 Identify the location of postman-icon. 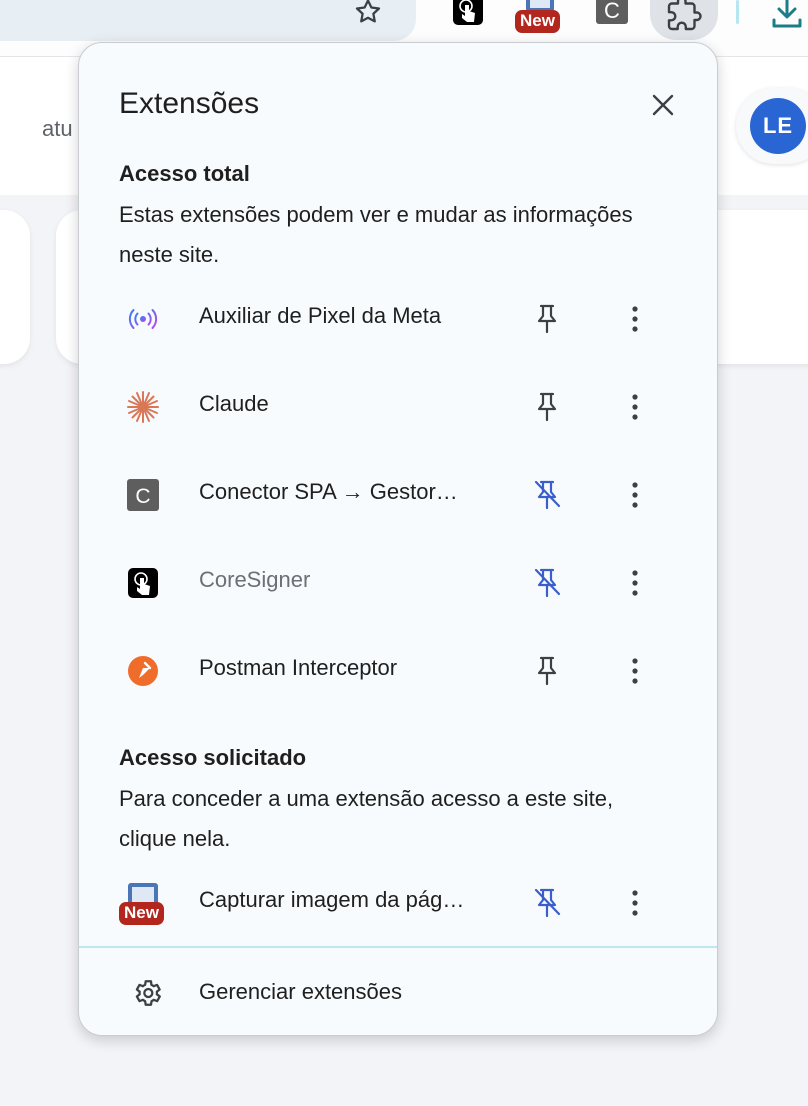
(143, 671).